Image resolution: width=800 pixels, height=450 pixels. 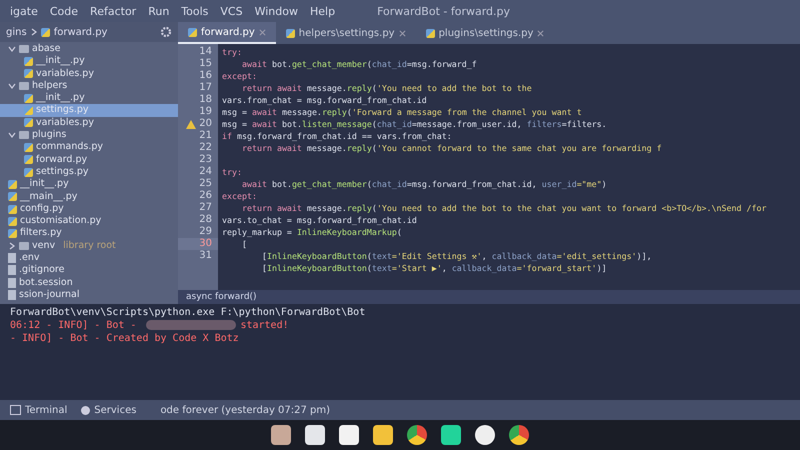 What do you see at coordinates (89, 233) in the screenshot?
I see `tree-item: filters.py` at bounding box center [89, 233].